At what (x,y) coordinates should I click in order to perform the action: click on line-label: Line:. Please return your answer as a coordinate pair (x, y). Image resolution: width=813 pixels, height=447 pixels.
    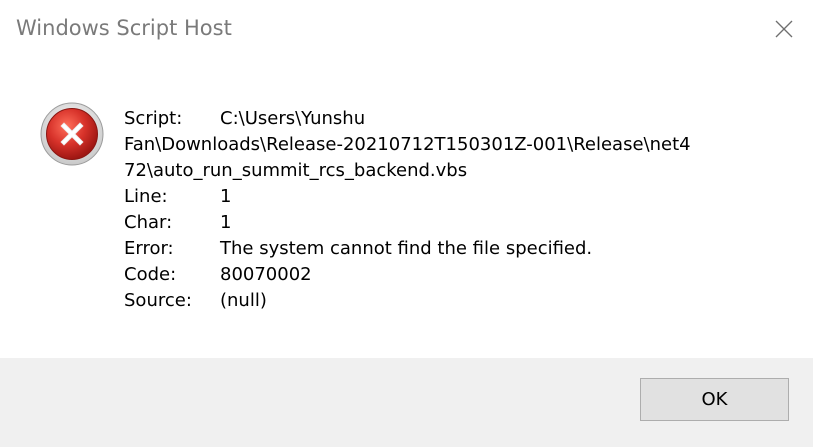
    Looking at the image, I should click on (146, 196).